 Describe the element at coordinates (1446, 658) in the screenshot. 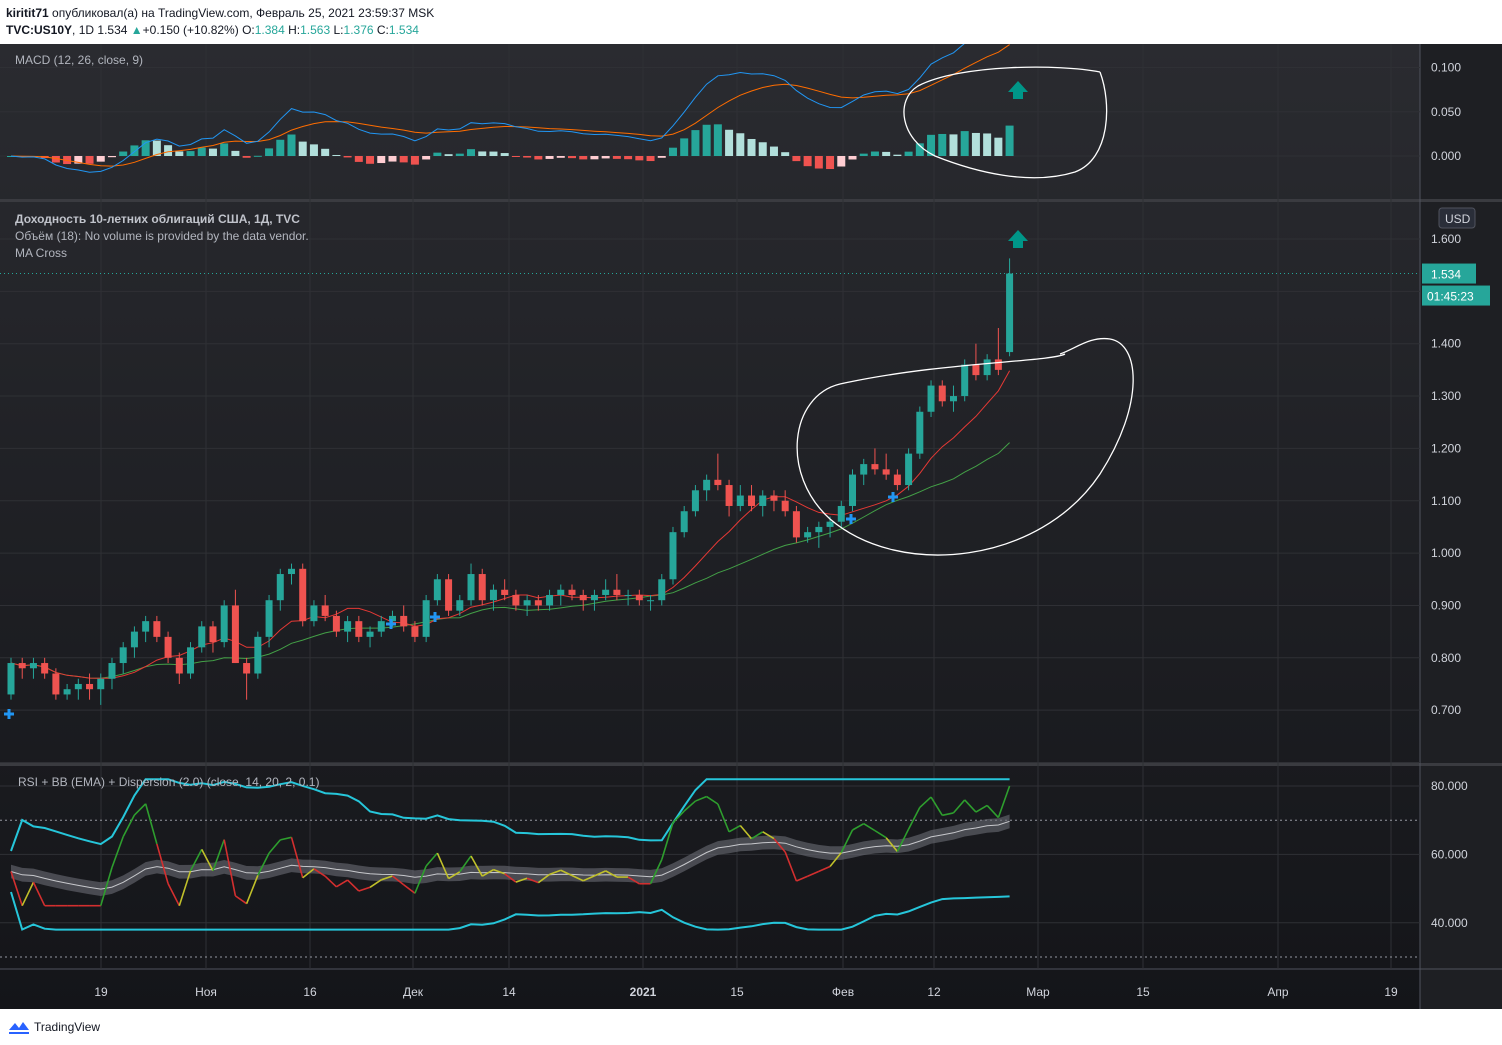

I see `price-tick-label: 0.800` at that location.